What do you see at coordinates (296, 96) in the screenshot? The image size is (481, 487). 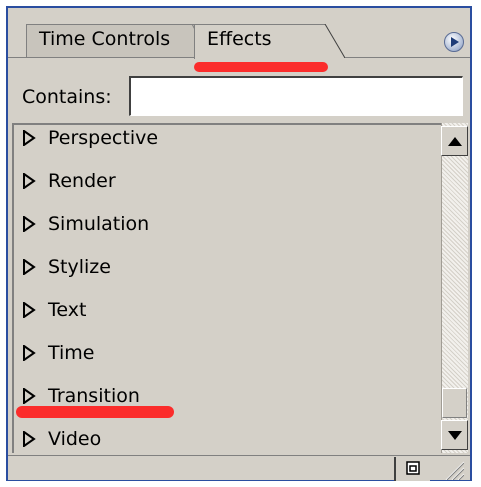 I see `contains-search-input` at bounding box center [296, 96].